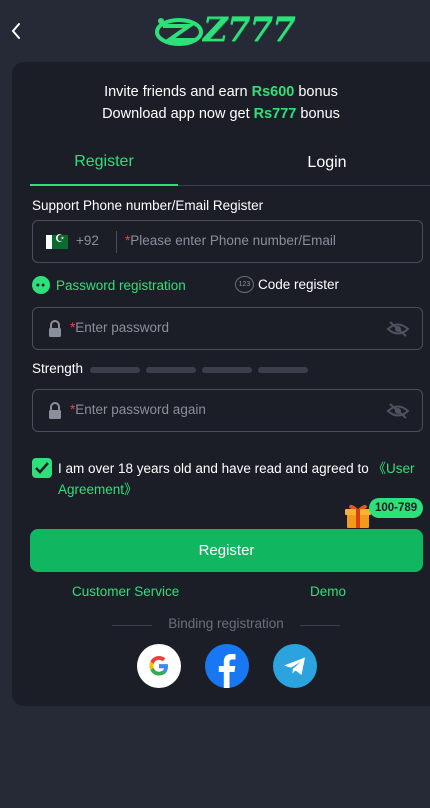 Image resolution: width=430 pixels, height=808 pixels. Describe the element at coordinates (179, 32) in the screenshot. I see `logo-emblem-icon` at that location.